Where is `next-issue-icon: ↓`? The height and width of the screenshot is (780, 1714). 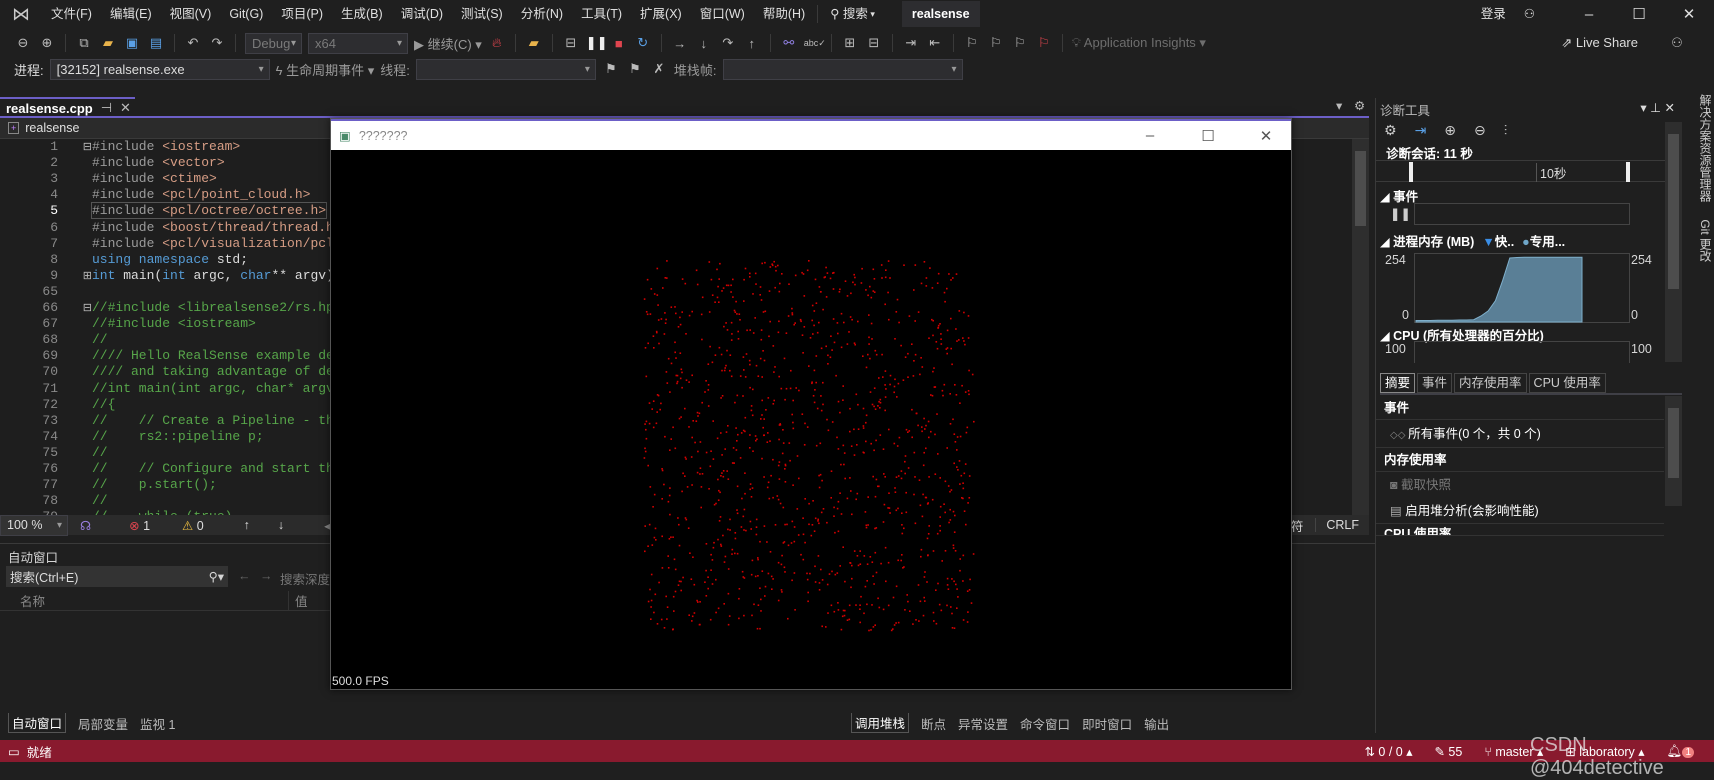
next-issue-icon: ↓ is located at coordinates (281, 525).